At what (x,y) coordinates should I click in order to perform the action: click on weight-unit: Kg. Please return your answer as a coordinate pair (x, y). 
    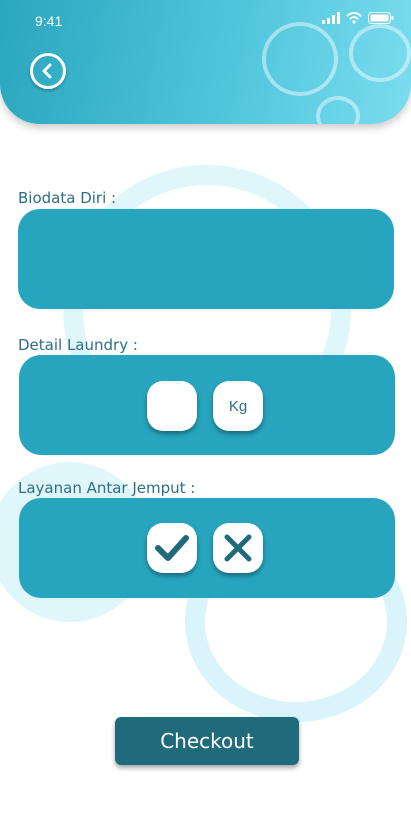
    Looking at the image, I should click on (238, 406).